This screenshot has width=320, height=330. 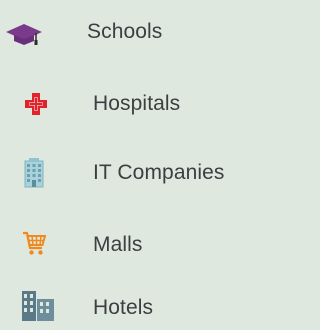 I want to click on list-item-it-companies: IT Companies, so click(x=134, y=173).